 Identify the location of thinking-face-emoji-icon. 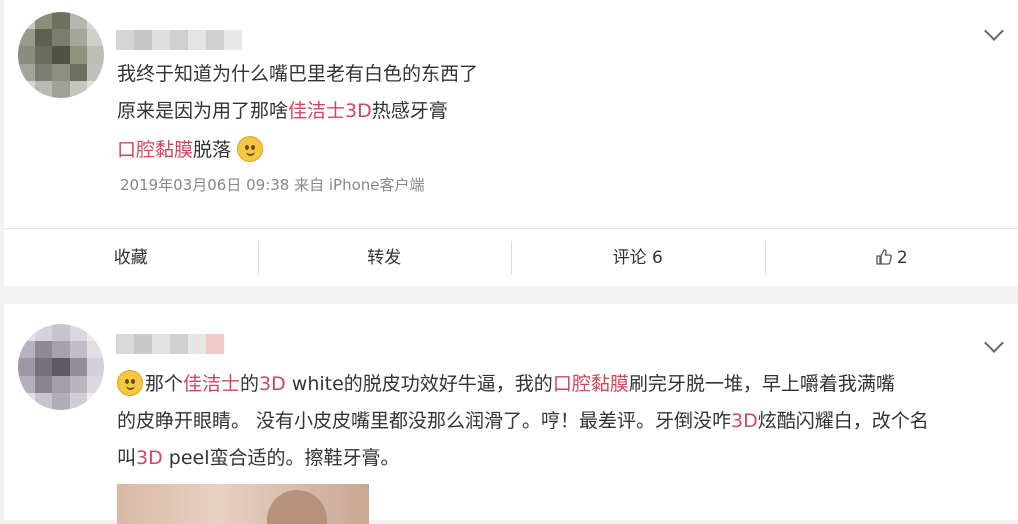
(250, 149).